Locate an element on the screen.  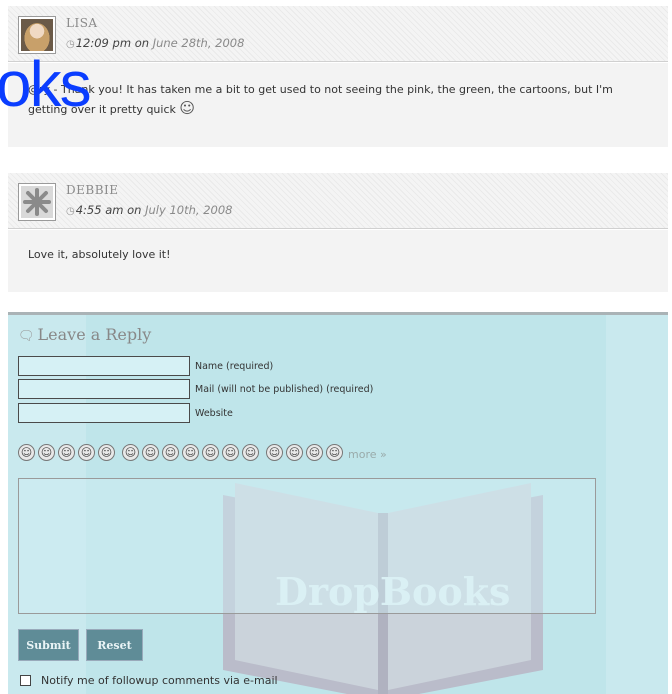
email-label: Mail (will not be published) (required) is located at coordinates (284, 389).